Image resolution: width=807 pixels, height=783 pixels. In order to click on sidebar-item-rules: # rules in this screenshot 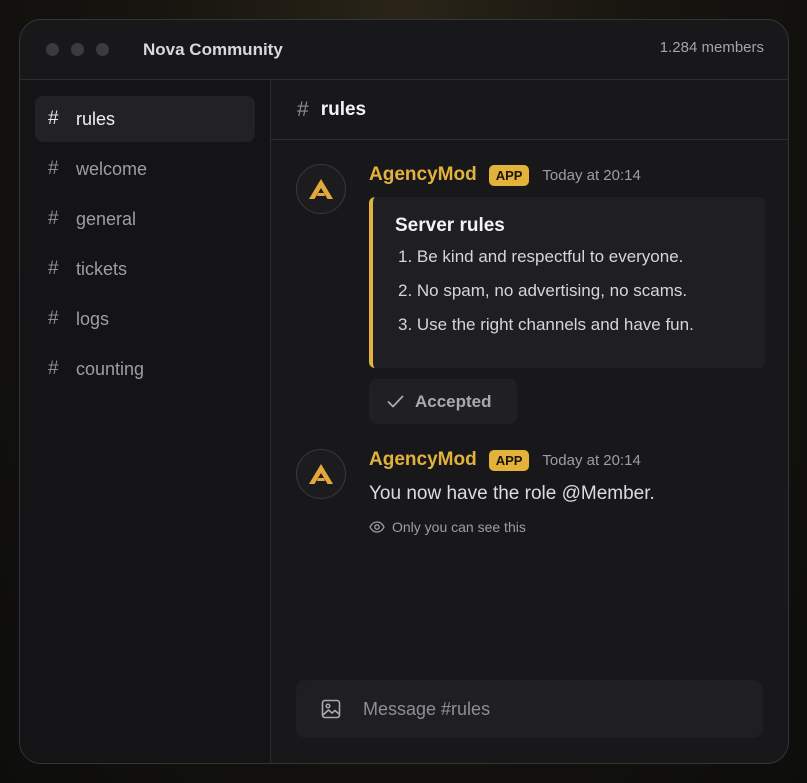, I will do `click(145, 119)`.